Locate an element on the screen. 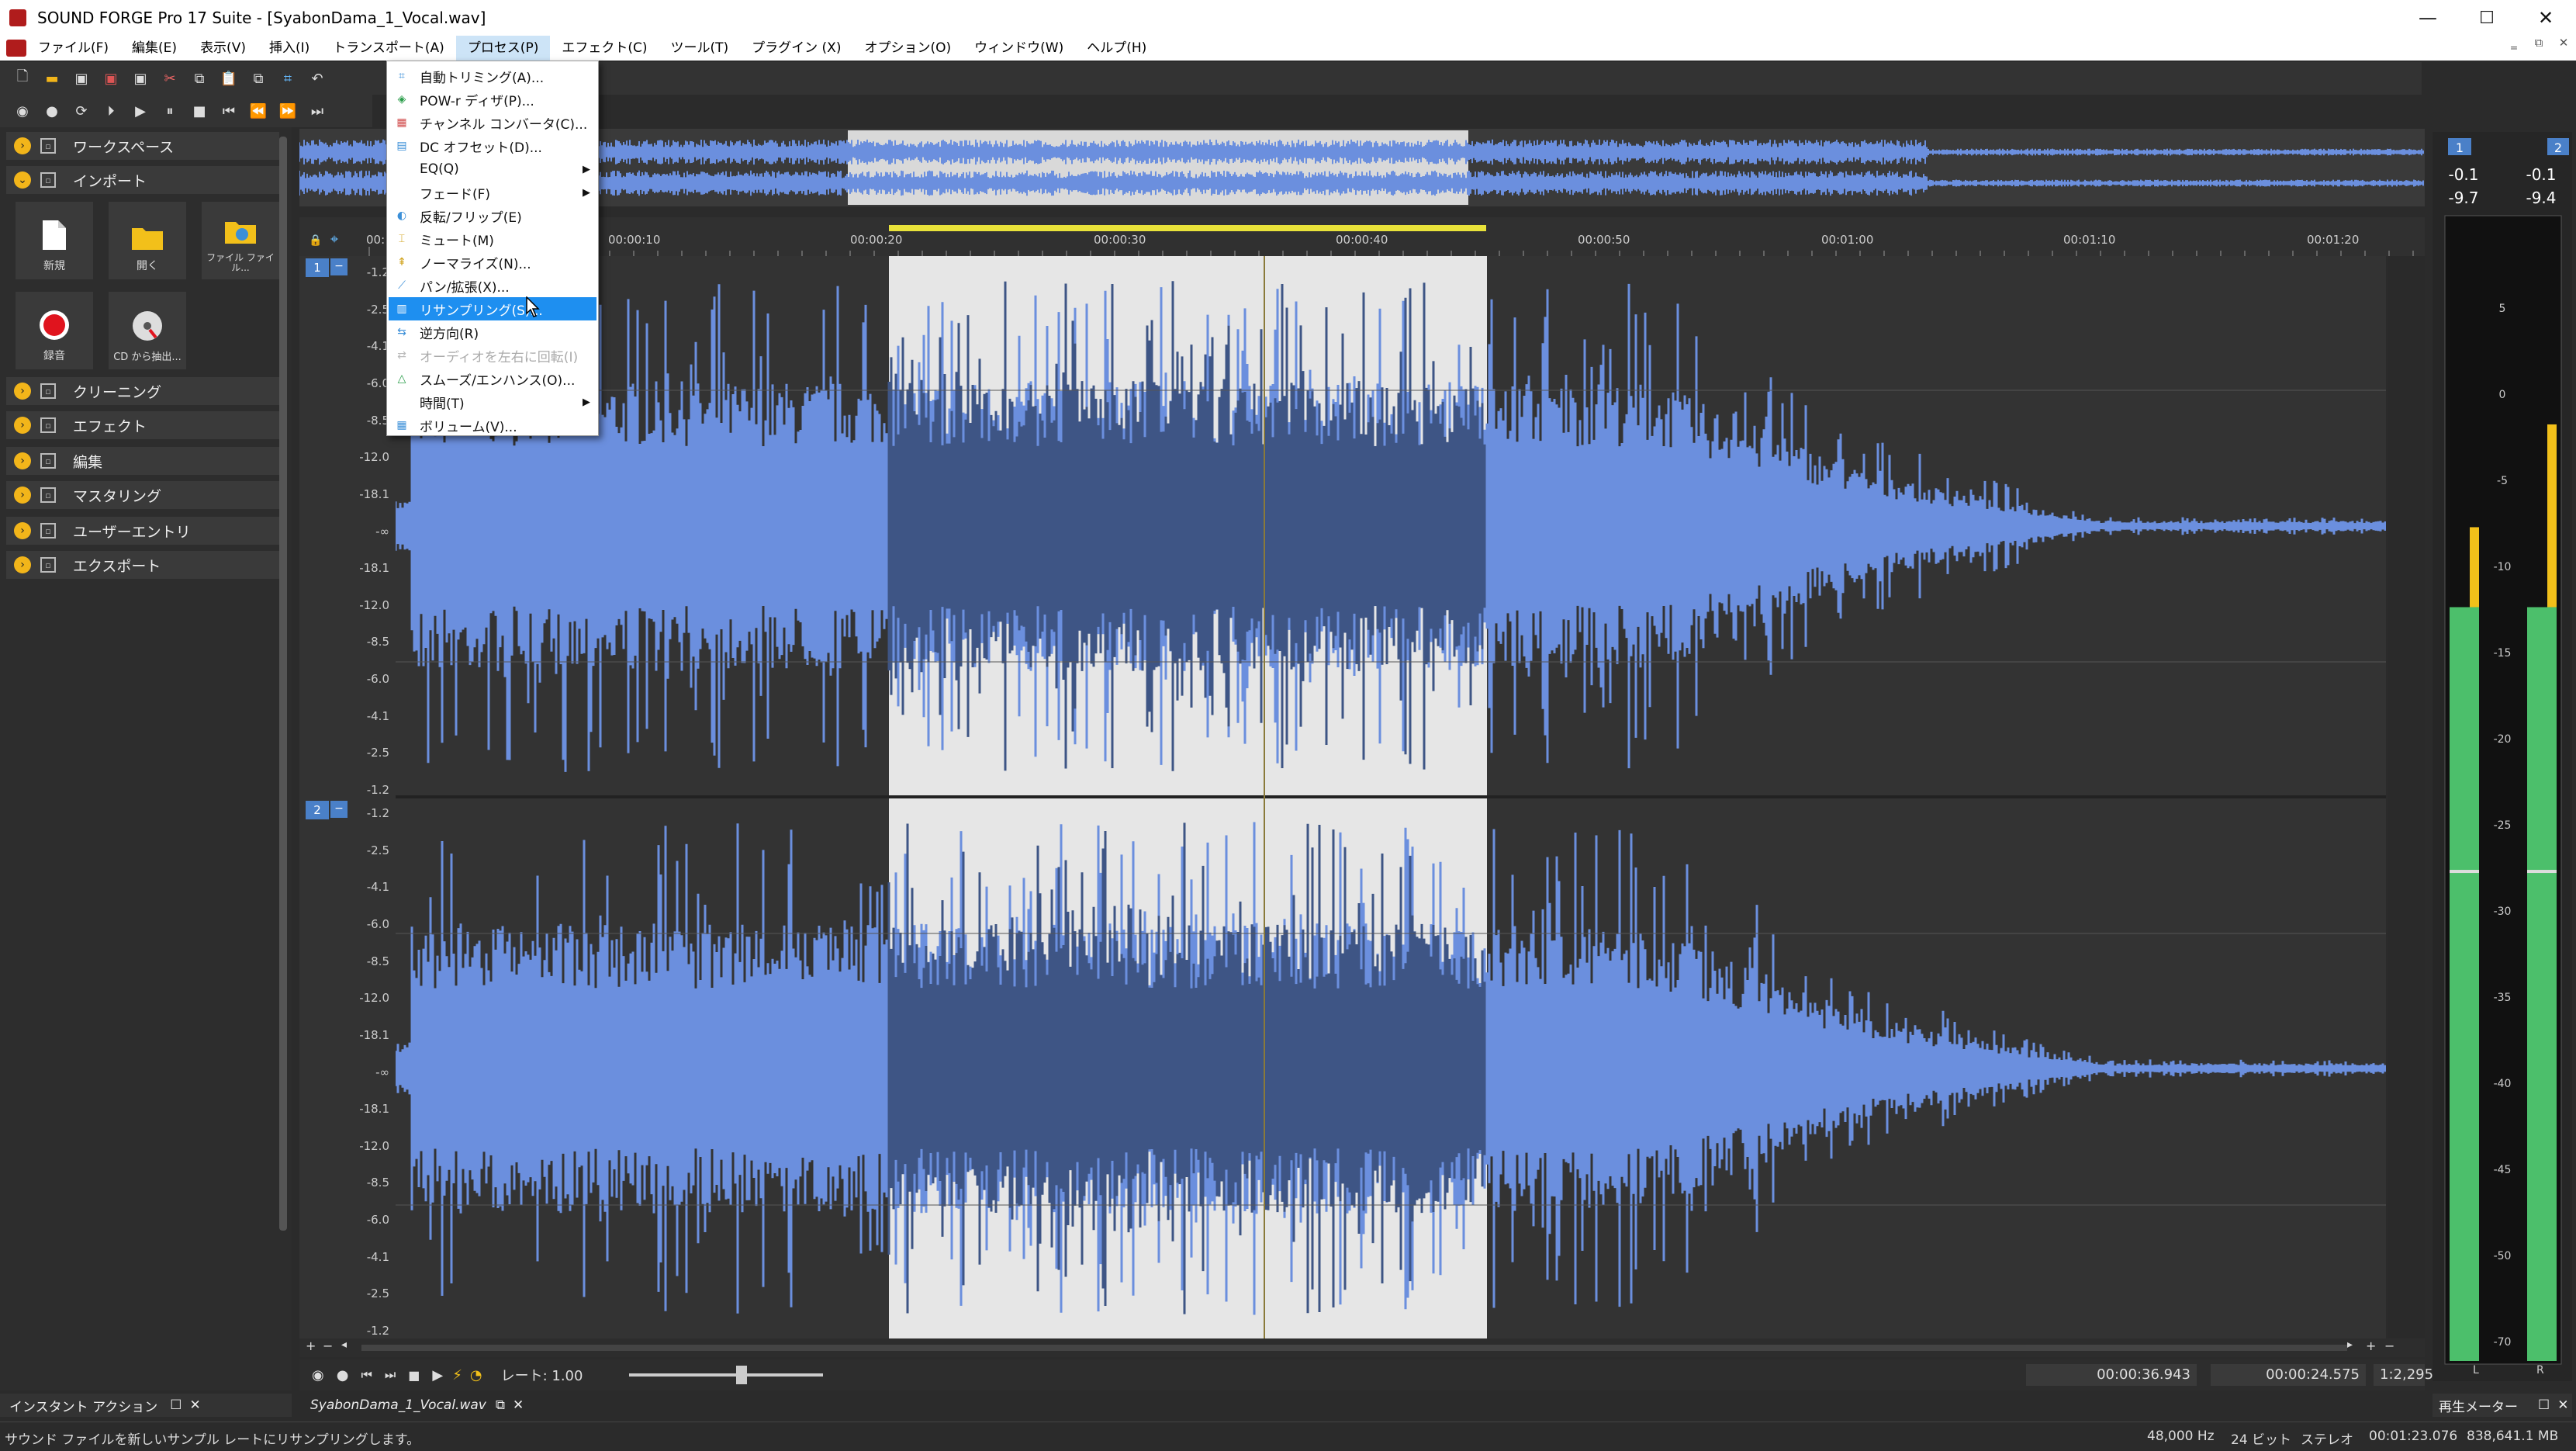  save-all-icon: ▣ is located at coordinates (140, 78).